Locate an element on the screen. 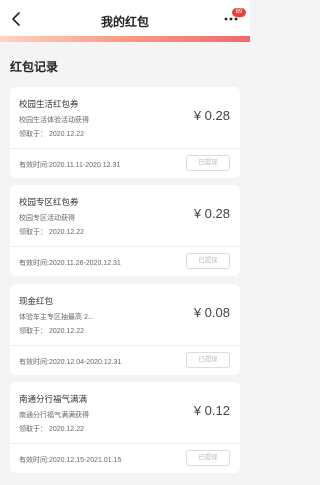 This screenshot has height=485, width=320. header-accent-strip is located at coordinates (125, 39).